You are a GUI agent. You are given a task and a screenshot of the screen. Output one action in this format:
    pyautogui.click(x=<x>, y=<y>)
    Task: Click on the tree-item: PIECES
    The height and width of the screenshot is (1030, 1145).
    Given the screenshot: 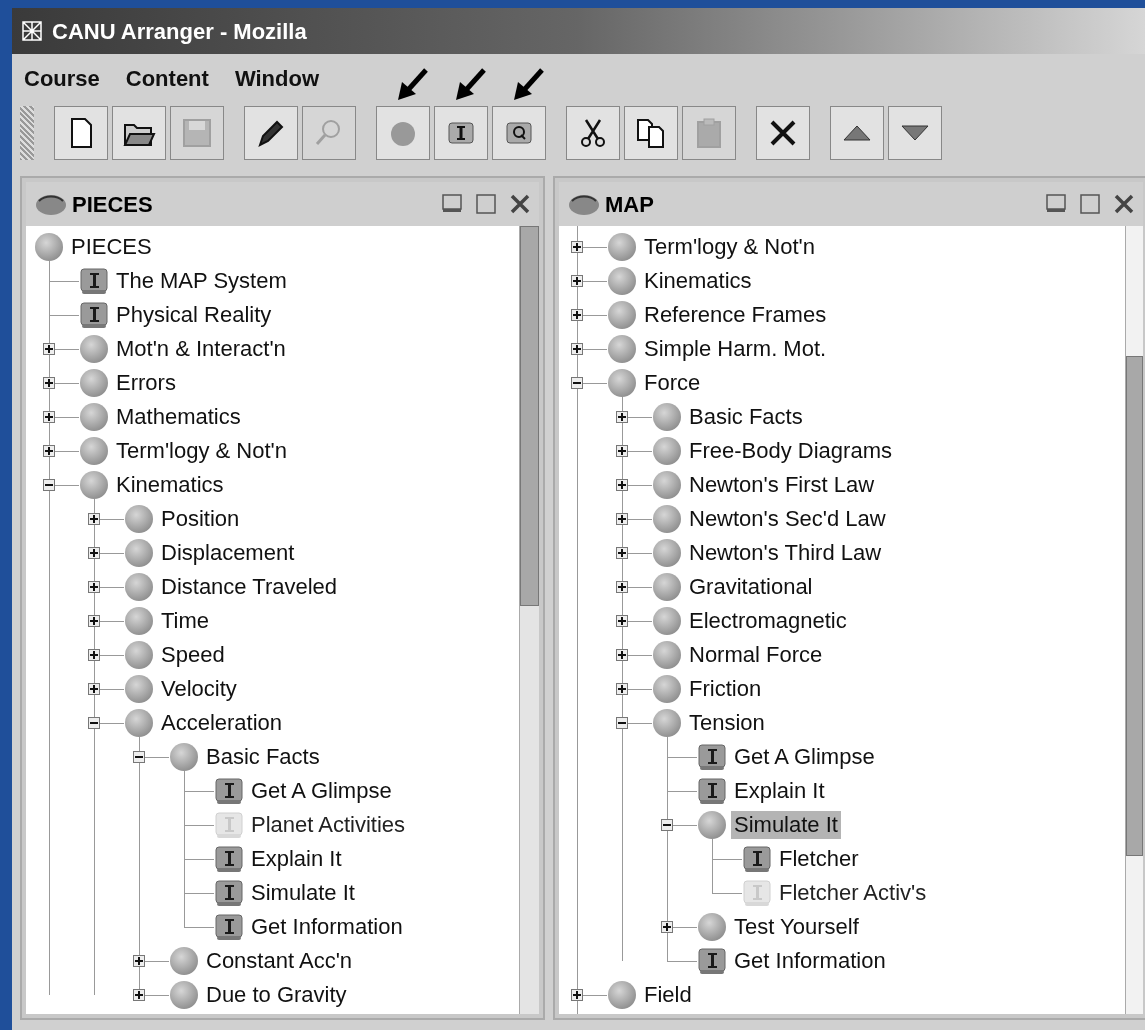 What is the action you would take?
    pyautogui.click(x=111, y=247)
    